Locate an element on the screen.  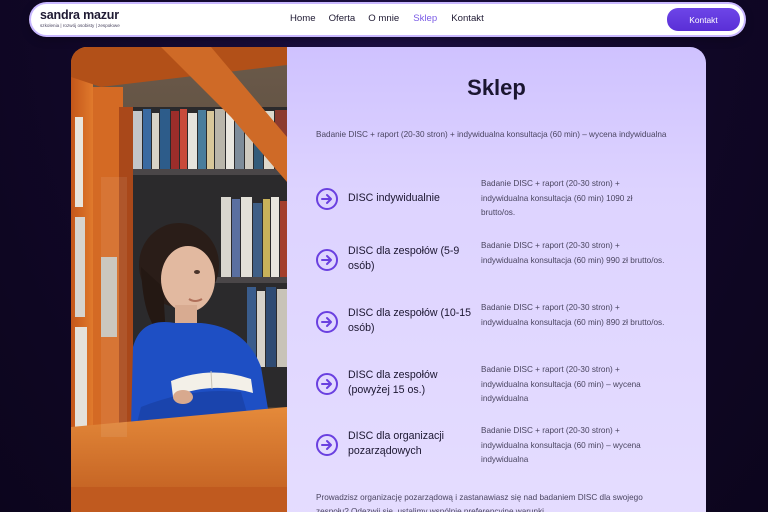
product-name: DISC dla zespołów (10-15 osób) is located at coordinates (410, 321).